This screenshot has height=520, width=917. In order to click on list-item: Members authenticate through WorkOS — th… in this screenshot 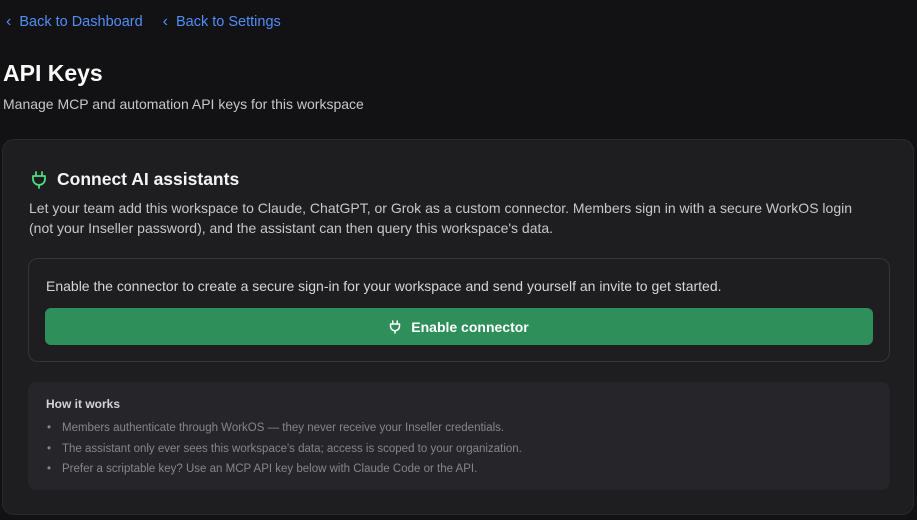, I will do `click(284, 428)`.